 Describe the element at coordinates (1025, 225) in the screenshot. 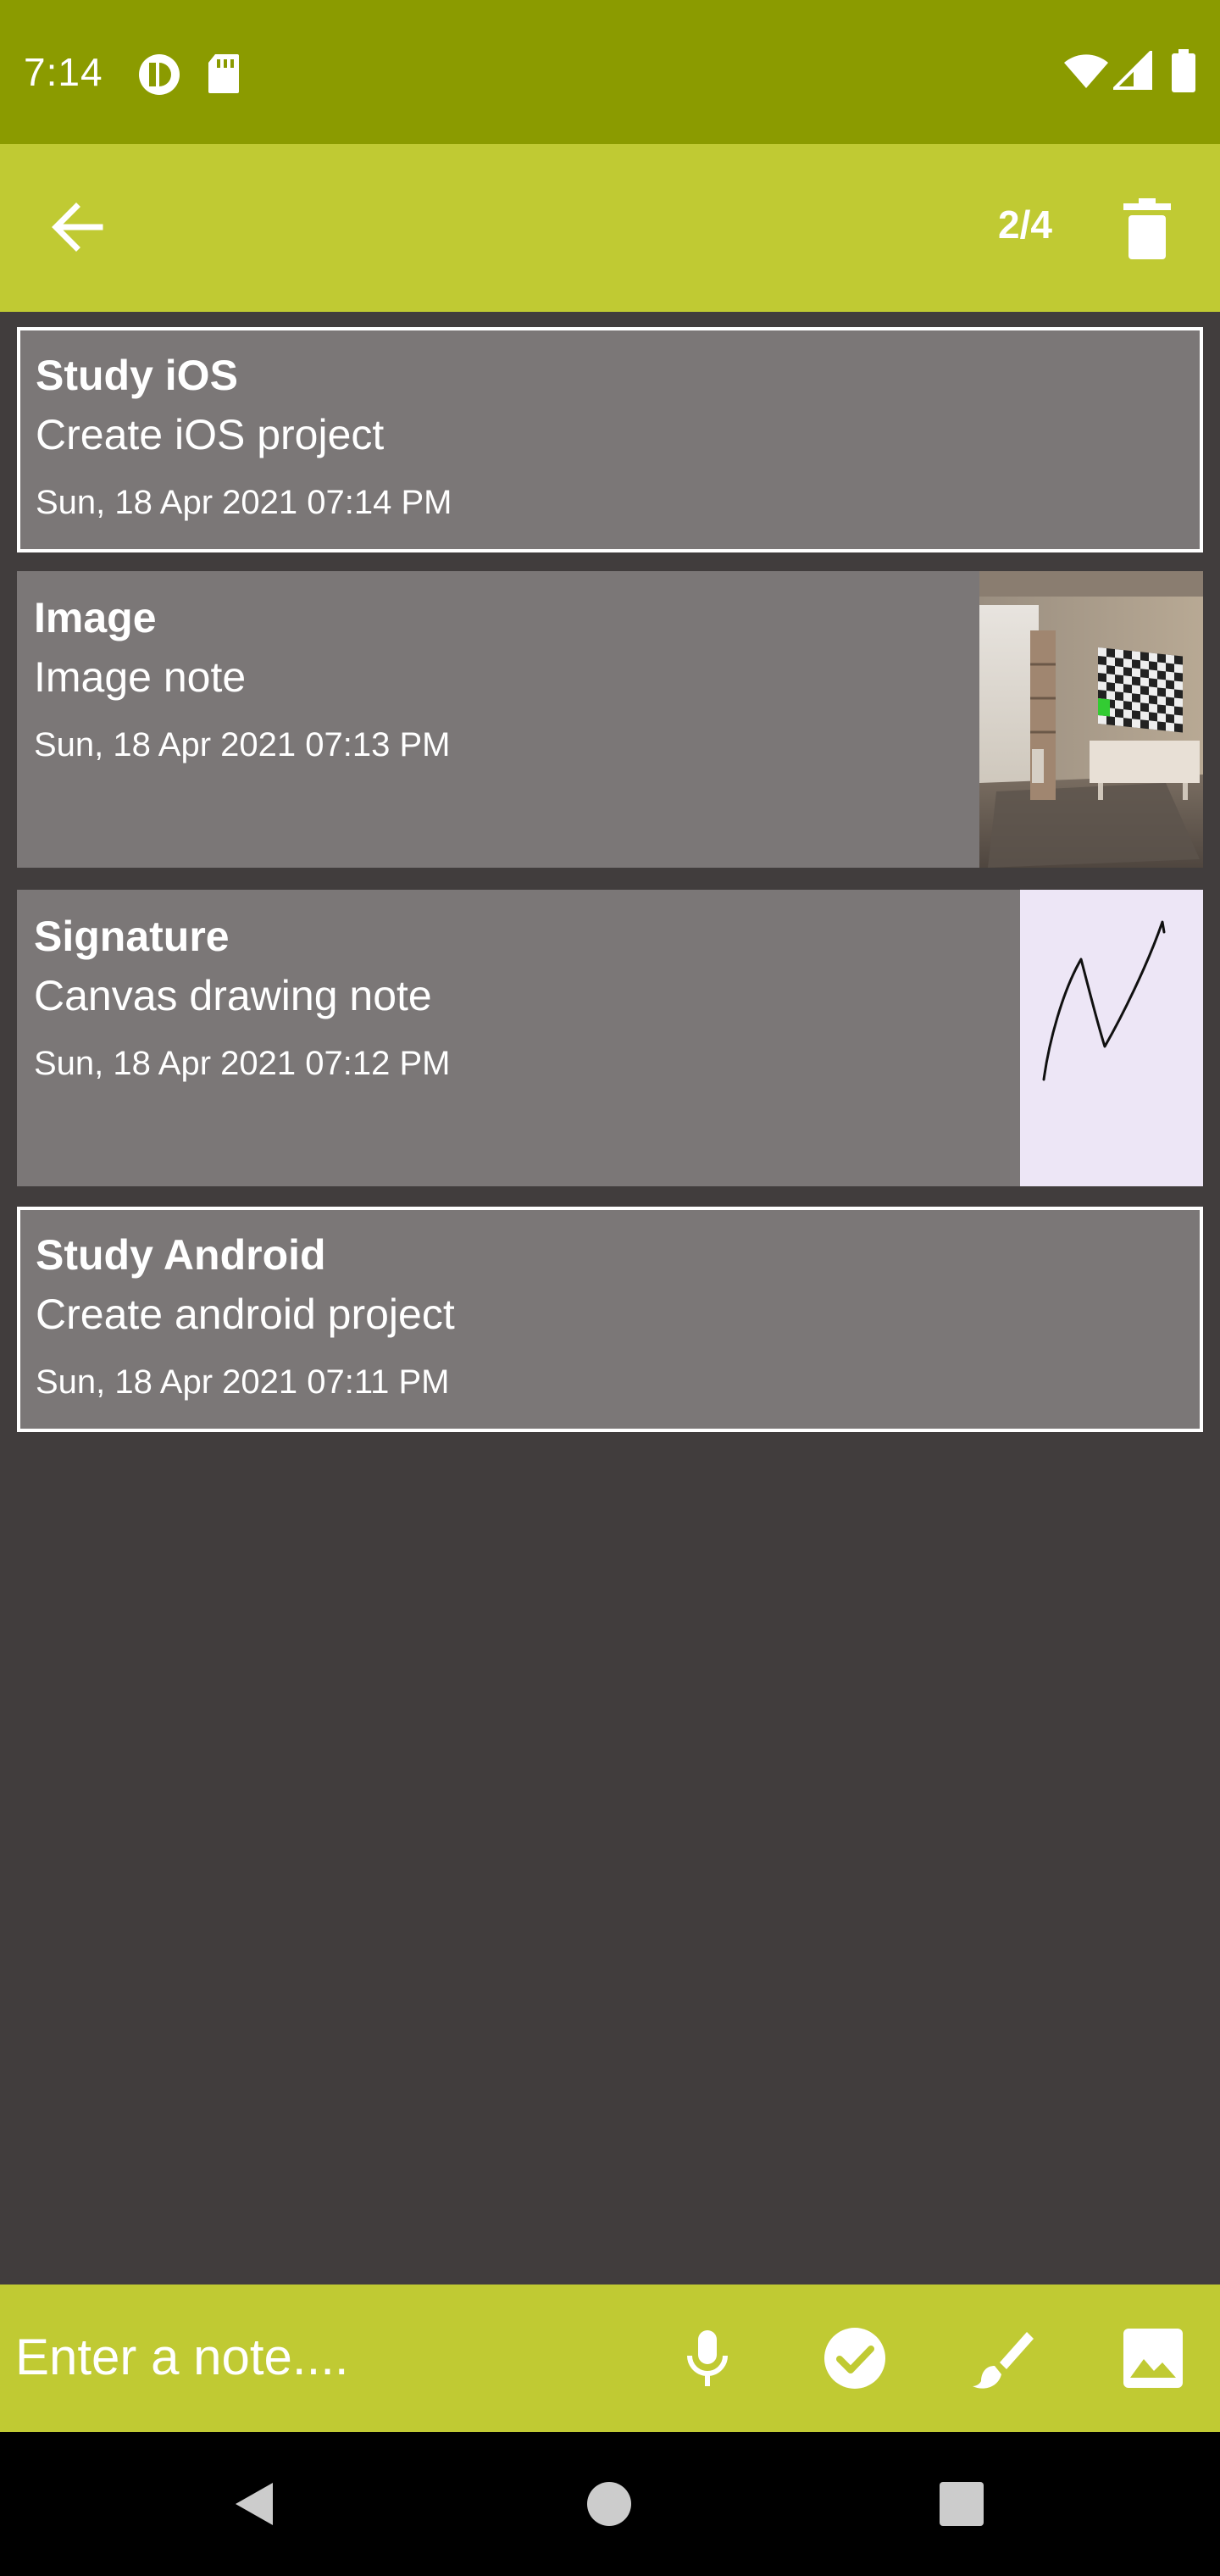

I see `selection-counter: 2/4` at that location.